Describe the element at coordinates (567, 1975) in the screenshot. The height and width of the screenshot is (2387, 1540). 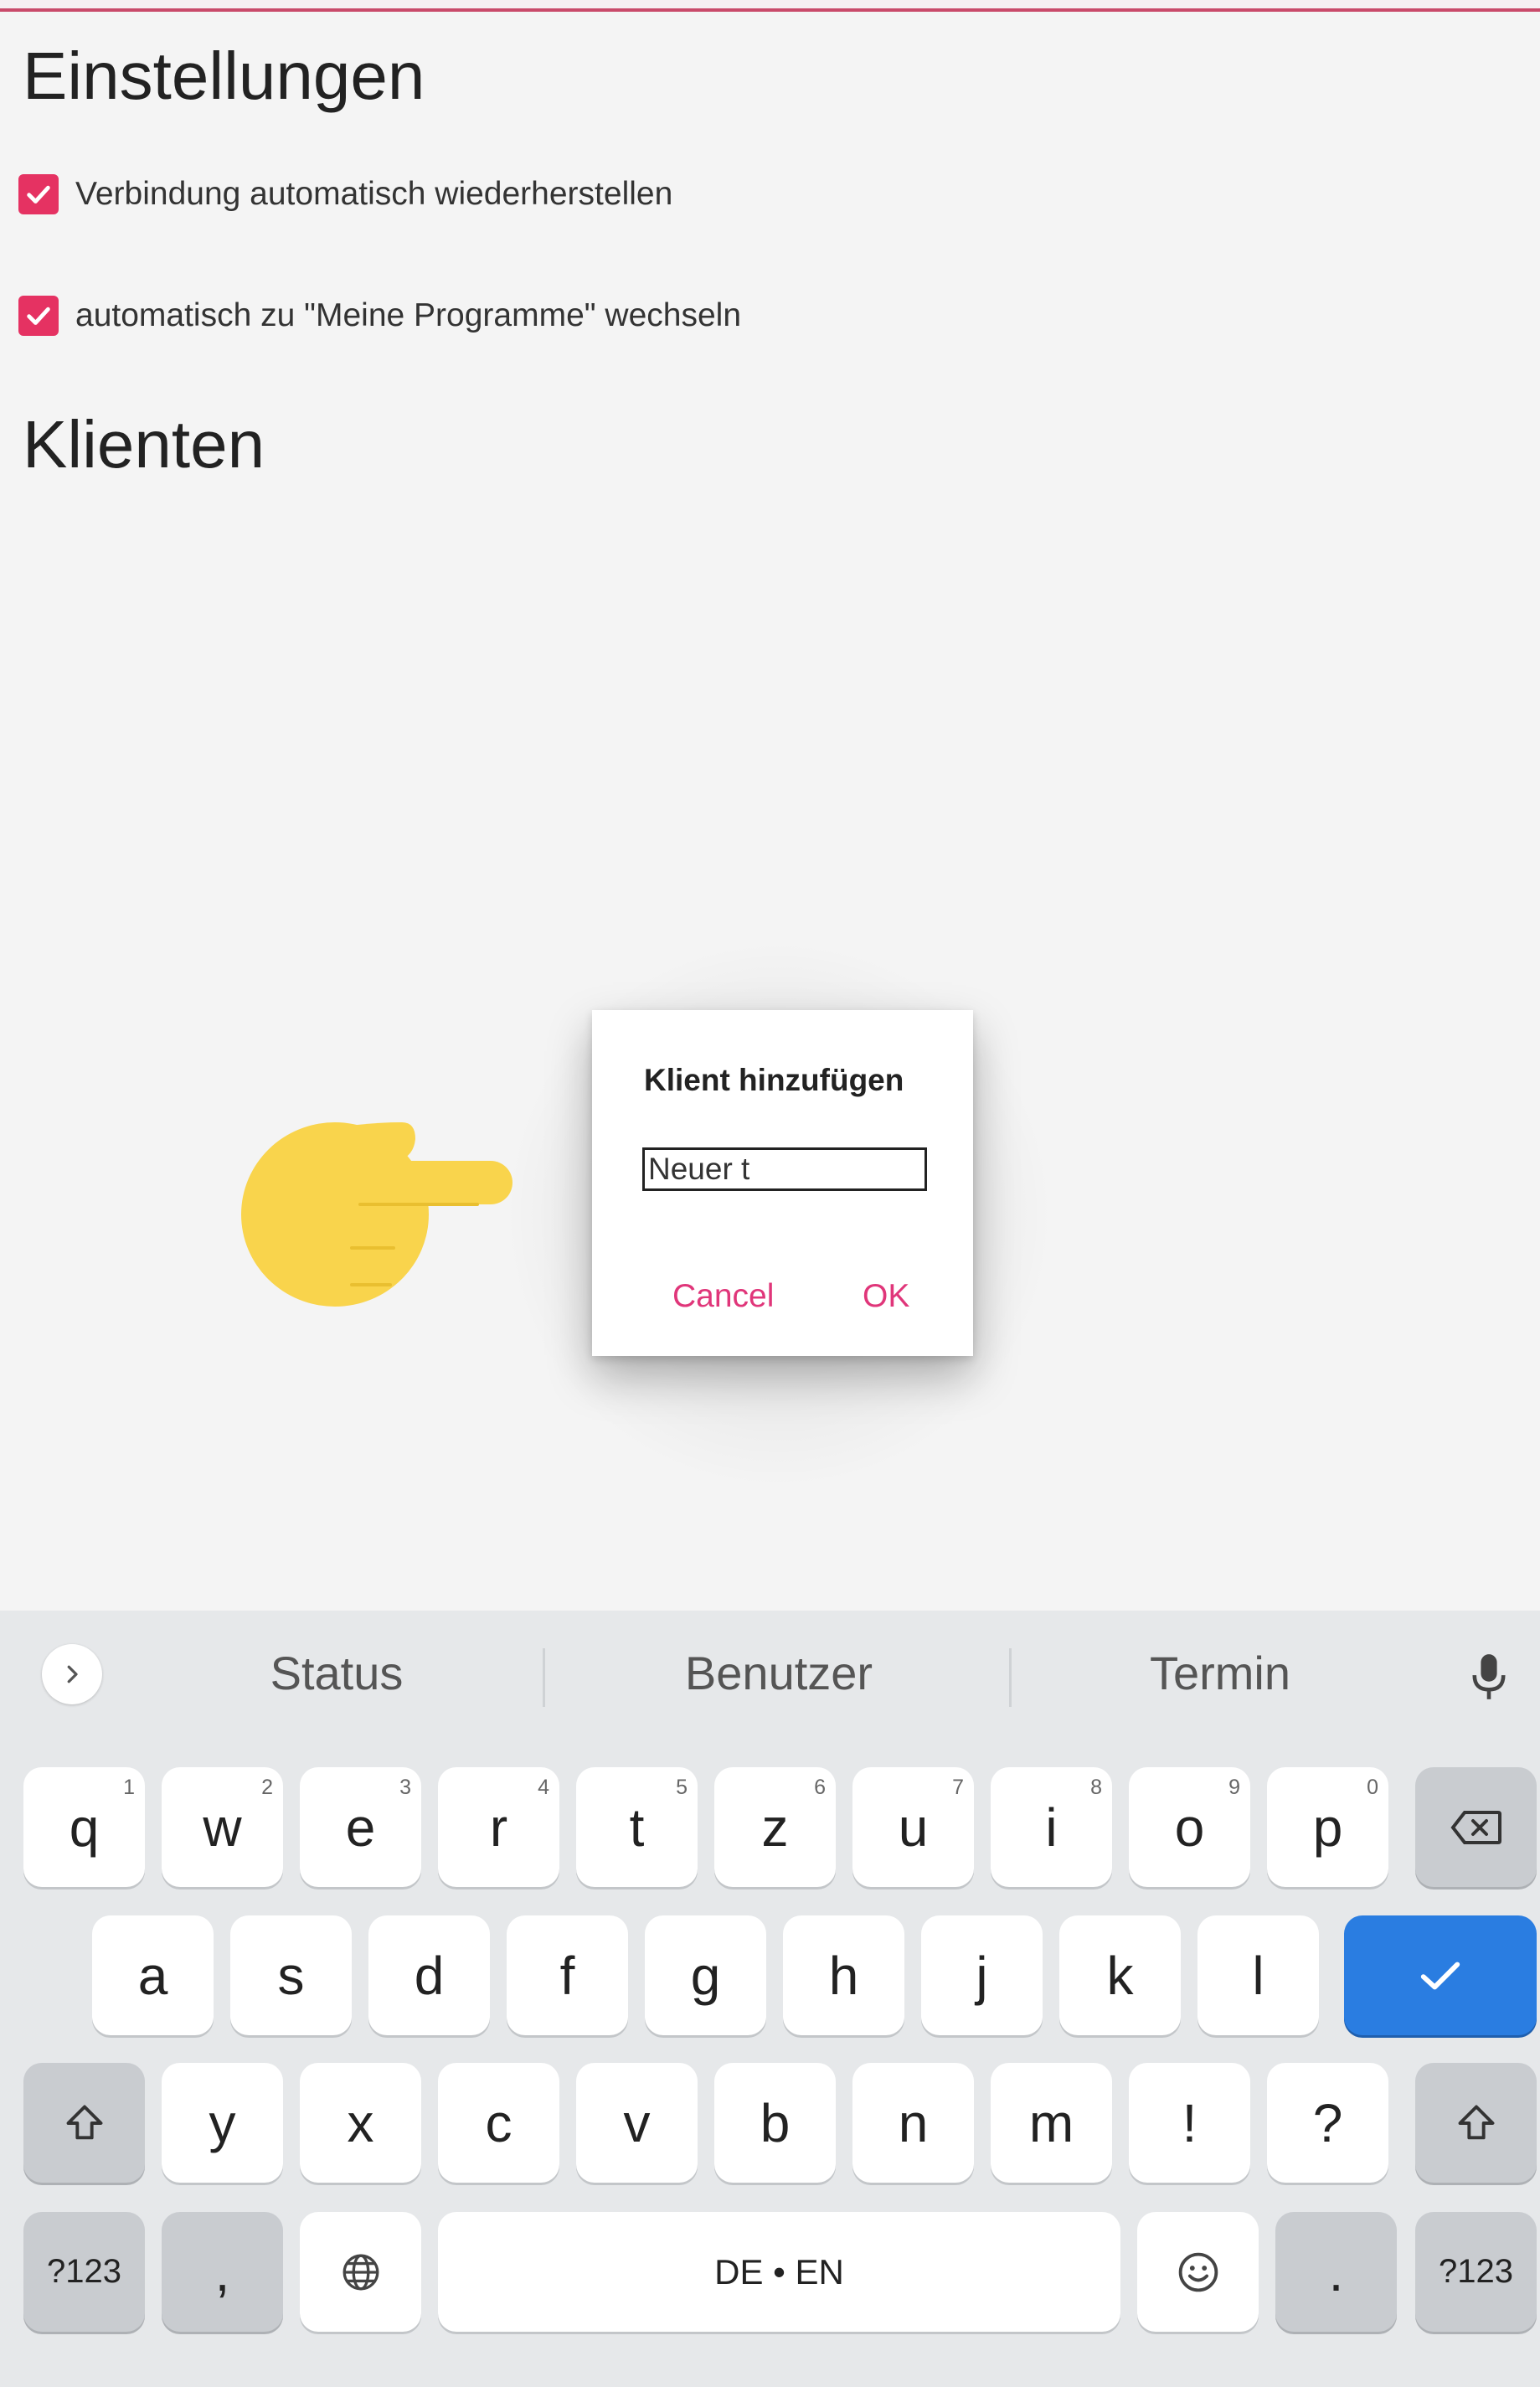
I see `key-letter: f` at that location.